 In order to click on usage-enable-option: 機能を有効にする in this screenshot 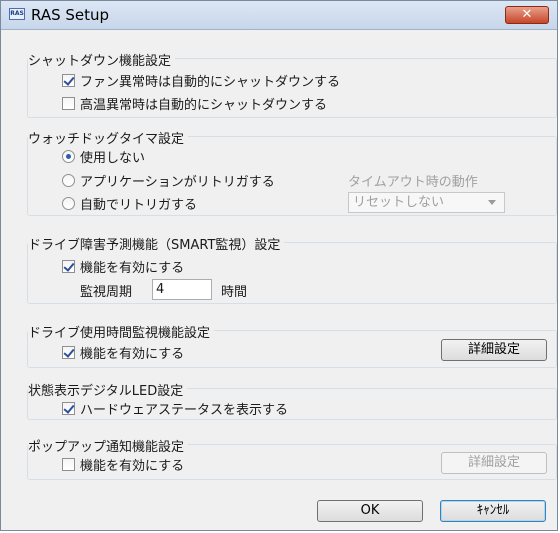, I will do `click(123, 352)`.